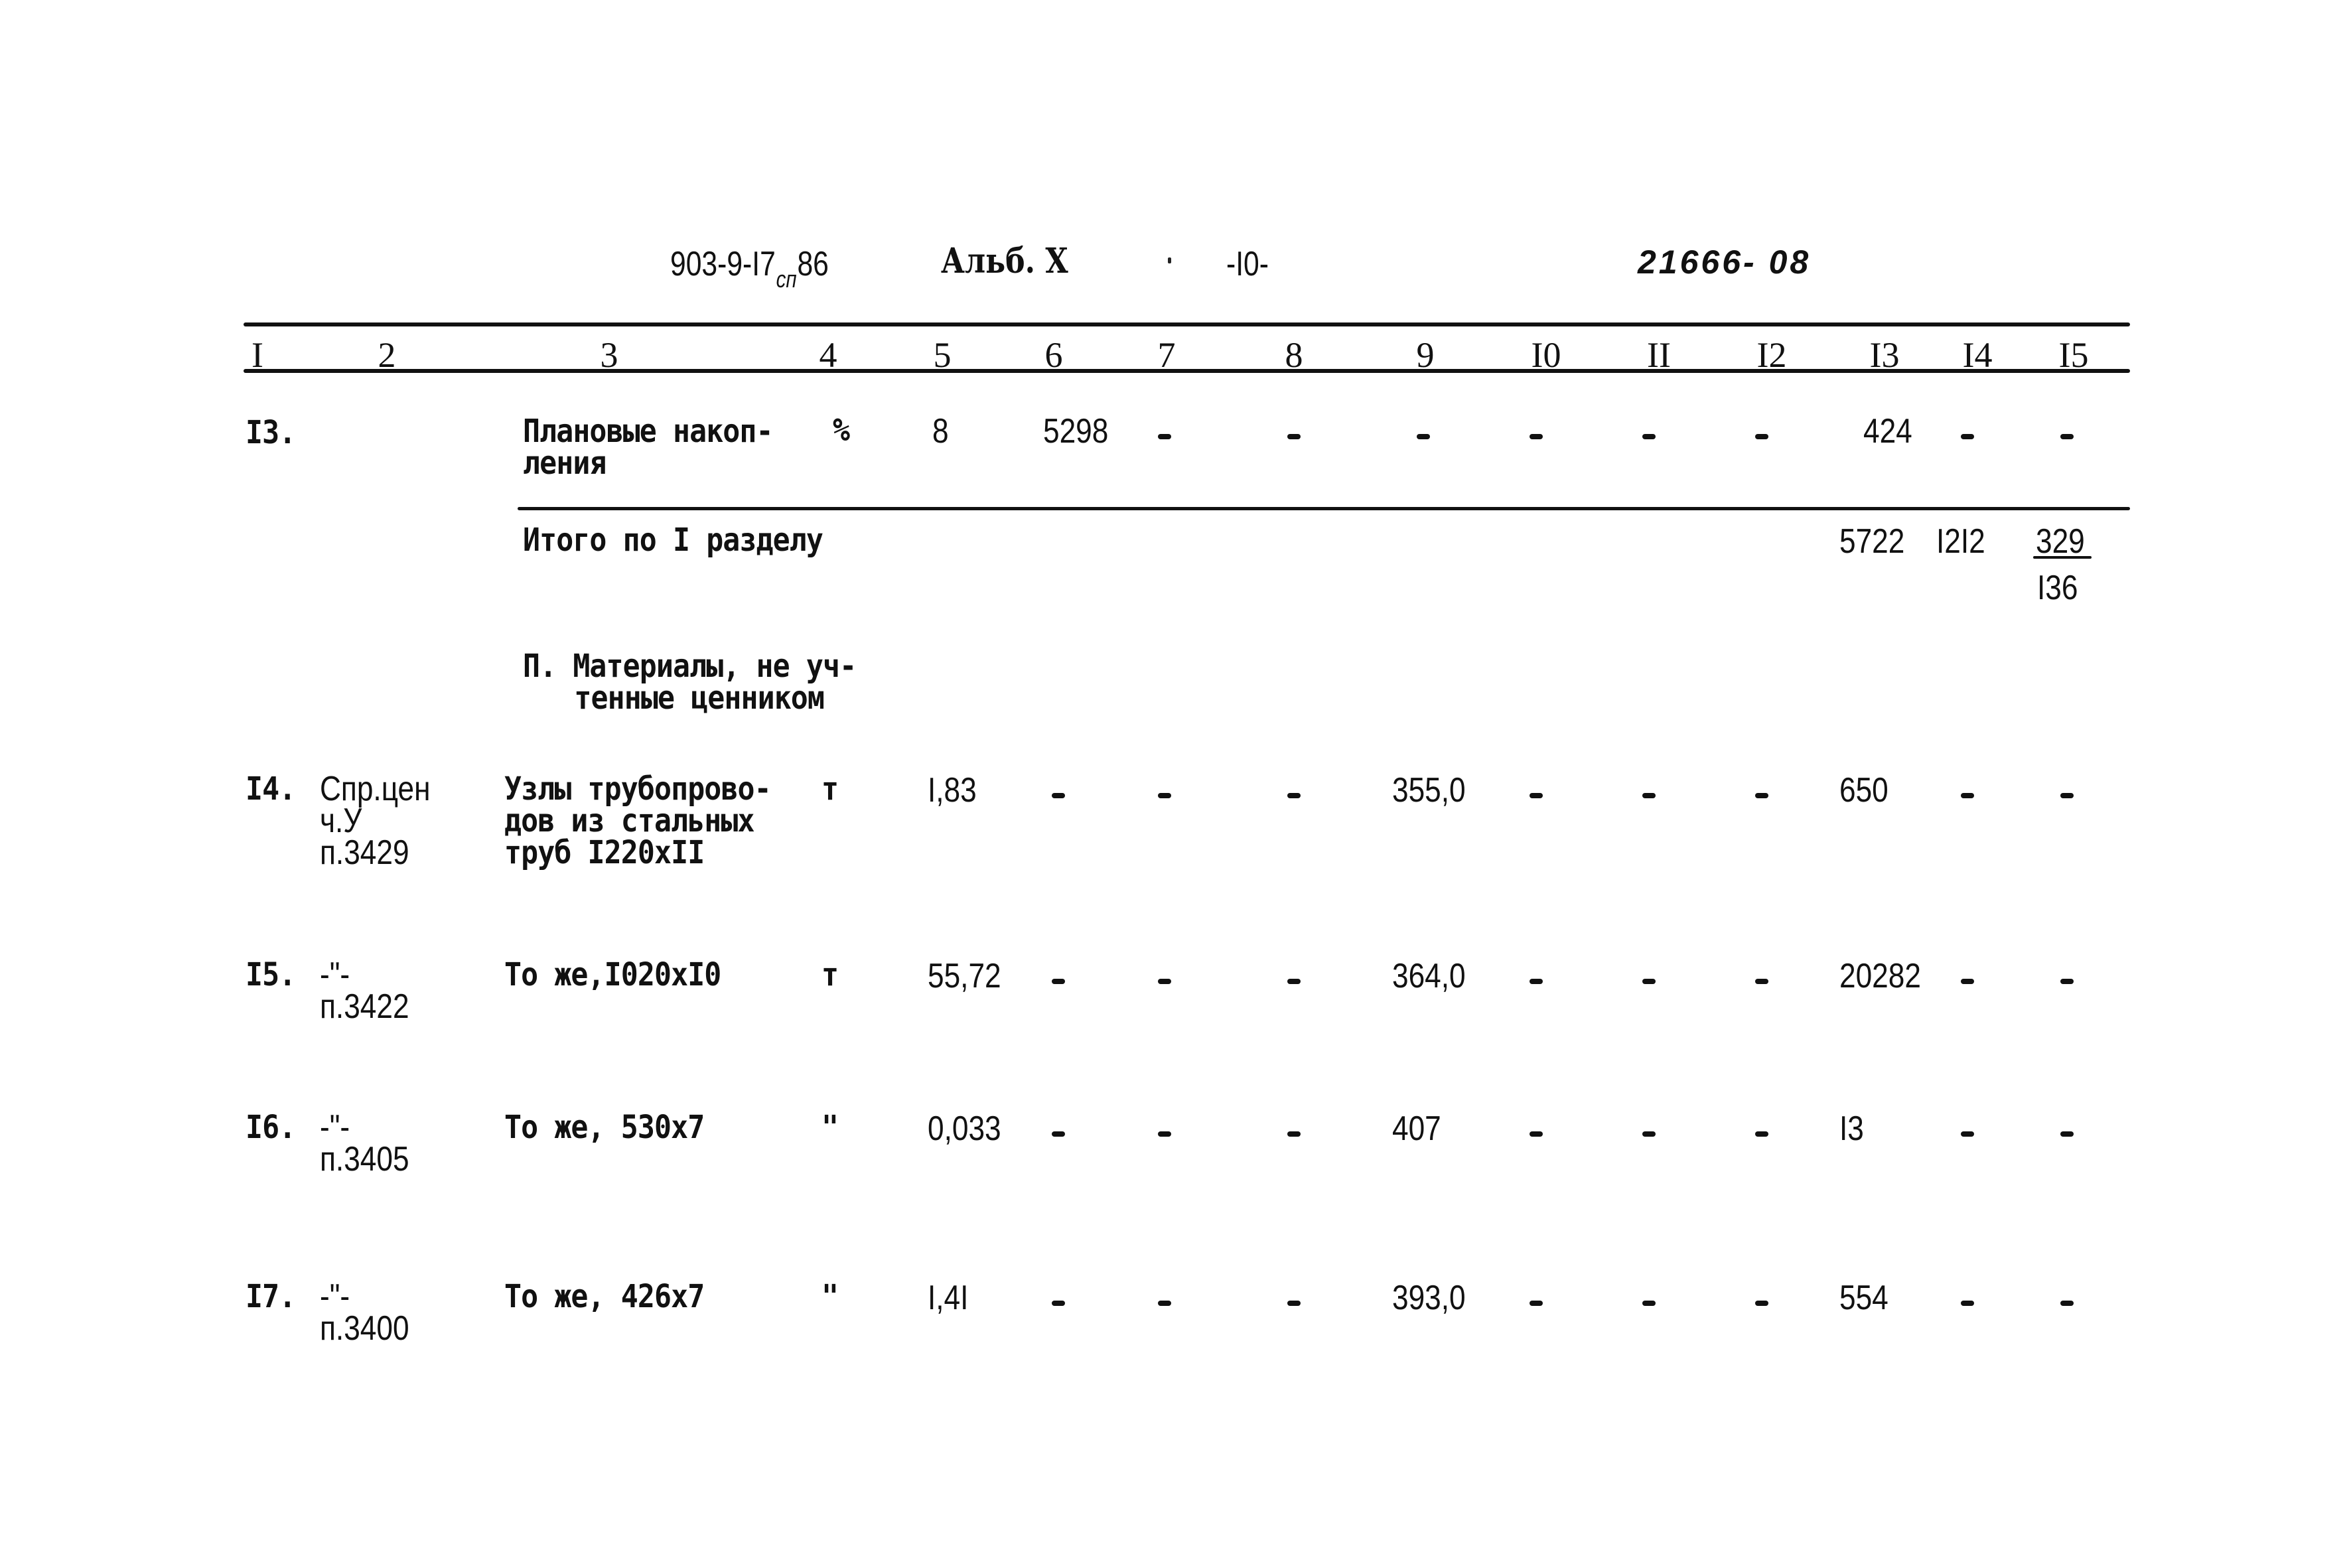  I want to click on cell-c13: 650, so click(1863, 790).